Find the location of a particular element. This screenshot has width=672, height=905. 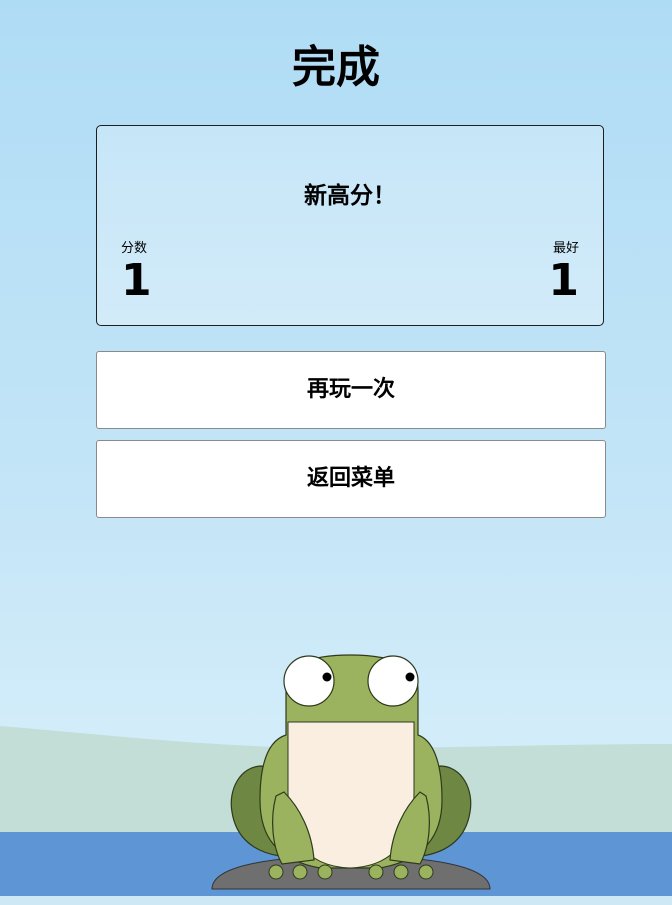

score-value: 1 is located at coordinates (136, 280).